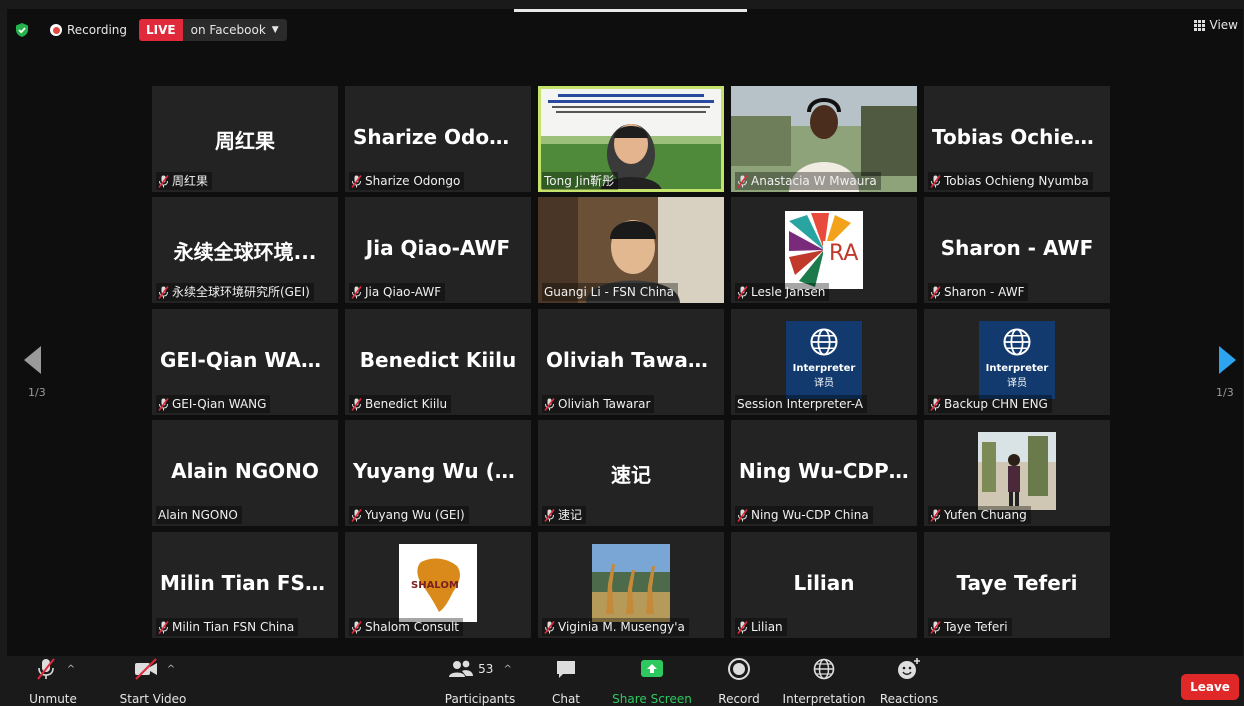 The height and width of the screenshot is (706, 1244). What do you see at coordinates (985, 515) in the screenshot?
I see `participant-name: Yufen Chuang` at bounding box center [985, 515].